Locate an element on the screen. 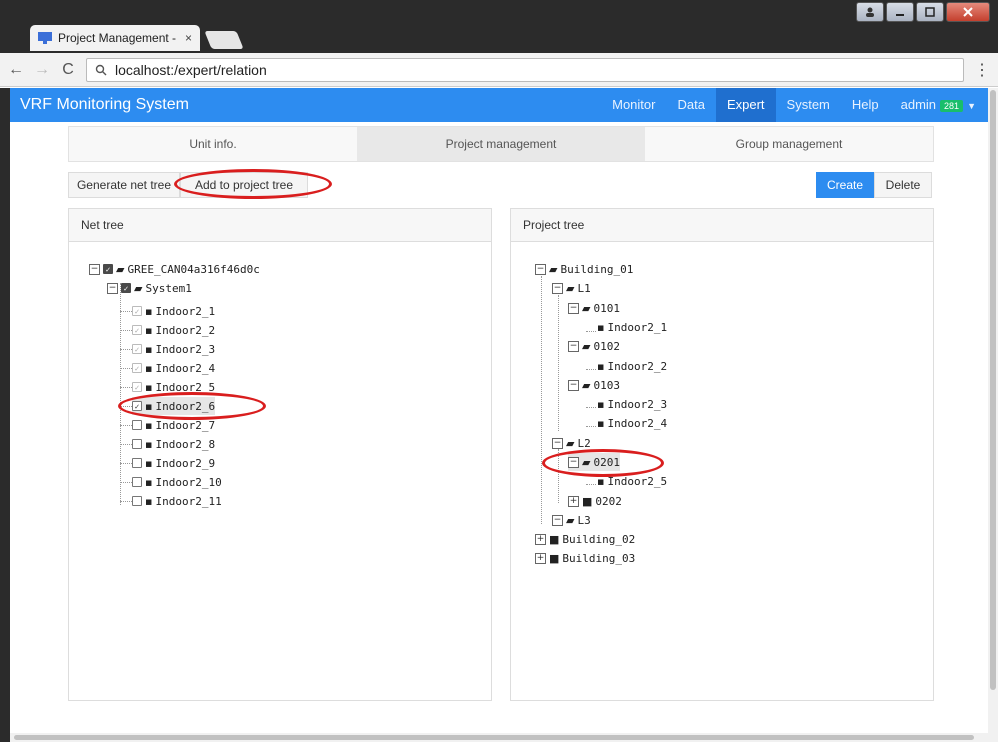  nav-data: Data is located at coordinates (690, 105).